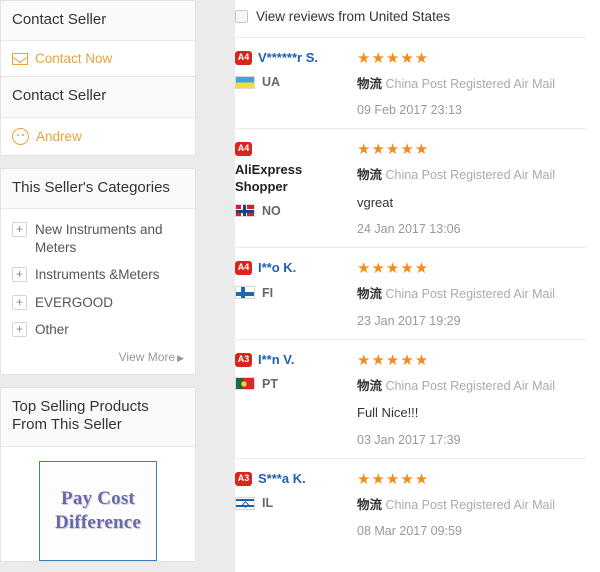  What do you see at coordinates (409, 320) in the screenshot?
I see `review-date: 23 Jan 2017 19:29` at bounding box center [409, 320].